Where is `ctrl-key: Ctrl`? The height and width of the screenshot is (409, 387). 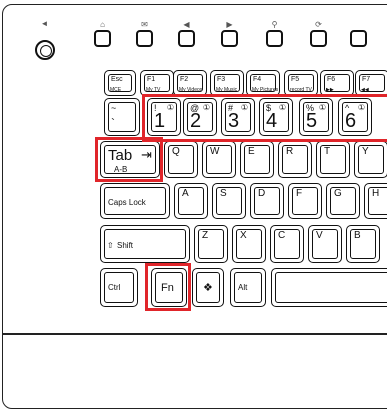
ctrl-key: Ctrl is located at coordinates (119, 287).